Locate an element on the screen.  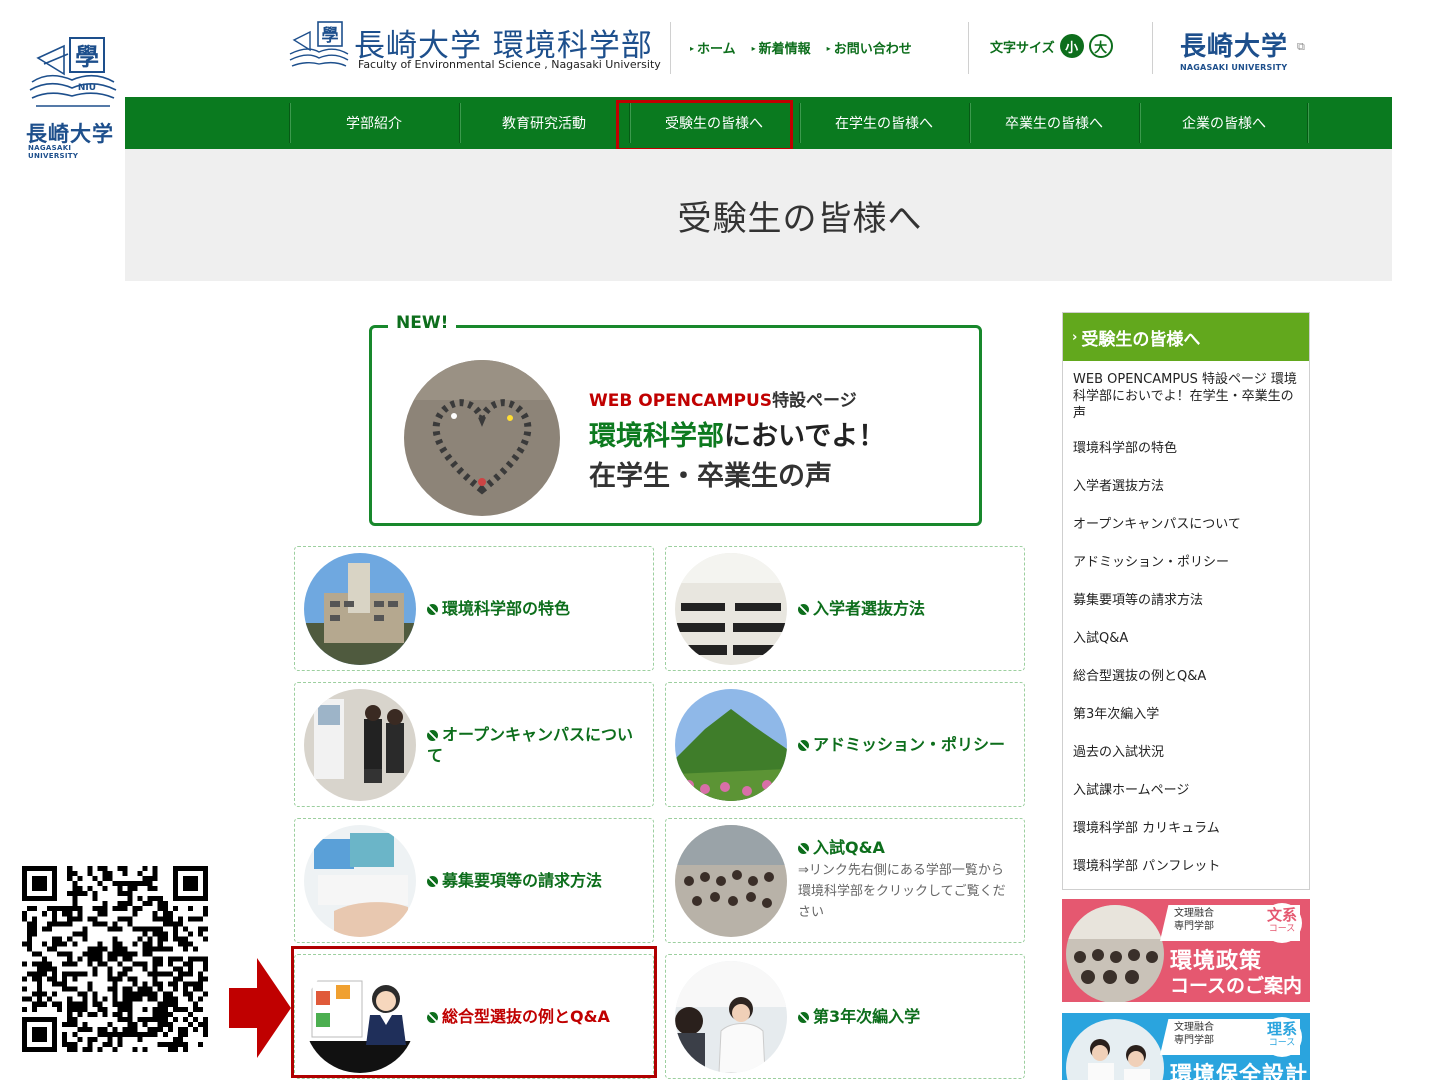
card-label: 入学者選抜方法 is located at coordinates (861, 608).